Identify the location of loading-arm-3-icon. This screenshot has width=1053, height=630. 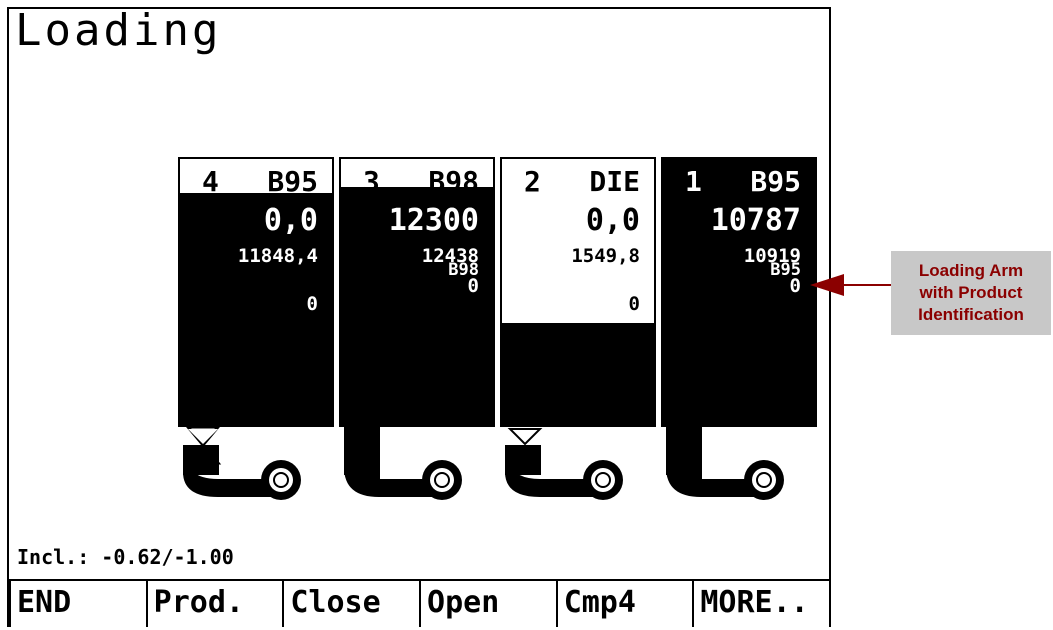
(419, 472).